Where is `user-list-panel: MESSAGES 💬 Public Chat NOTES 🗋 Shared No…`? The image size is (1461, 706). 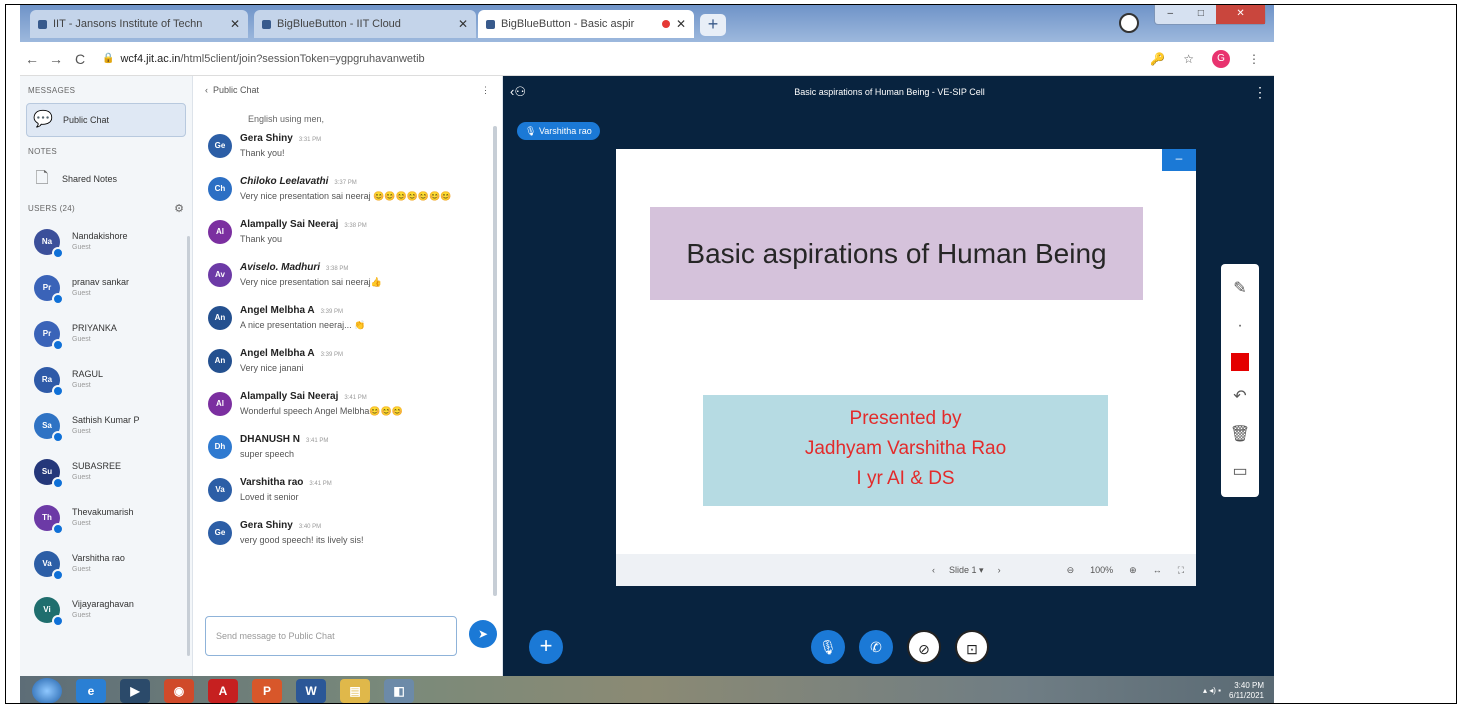 user-list-panel: MESSAGES 💬 Public Chat NOTES 🗋 Shared No… is located at coordinates (106, 376).